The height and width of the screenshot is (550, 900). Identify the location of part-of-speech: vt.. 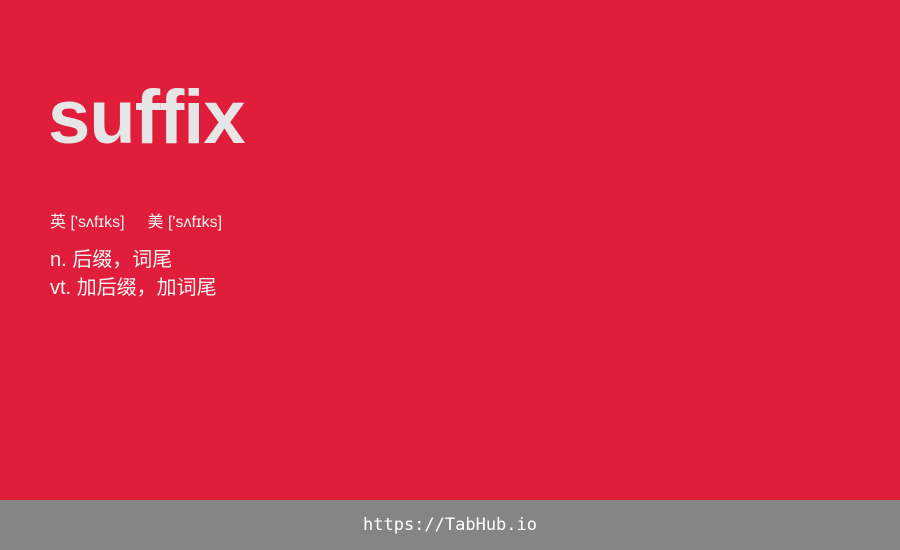
(61, 288).